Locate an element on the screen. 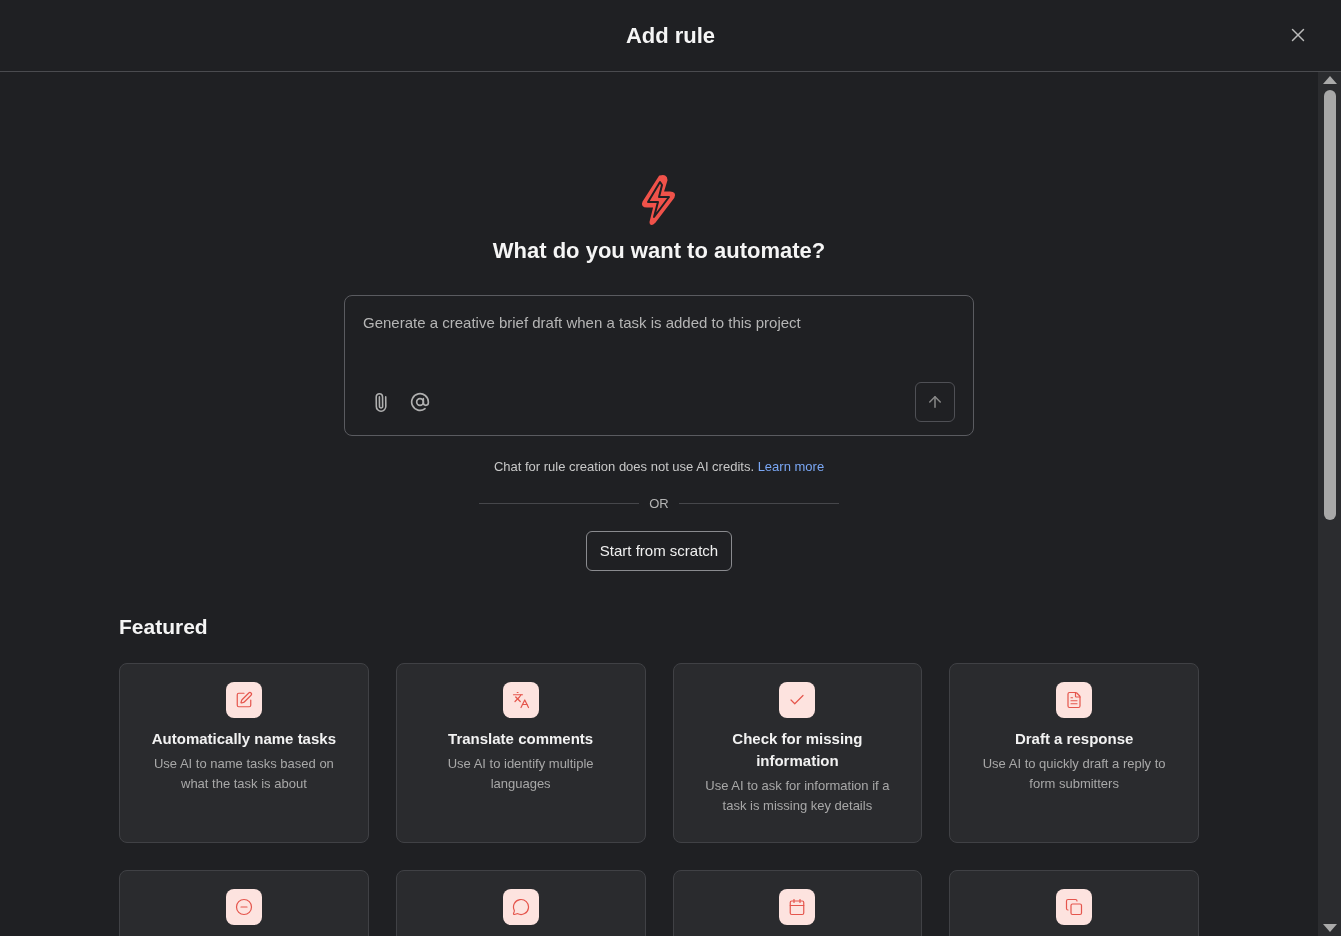 The width and height of the screenshot is (1341, 936). template-card: Translate comments Use AI to identify multiple languages is located at coordinates (520, 752).